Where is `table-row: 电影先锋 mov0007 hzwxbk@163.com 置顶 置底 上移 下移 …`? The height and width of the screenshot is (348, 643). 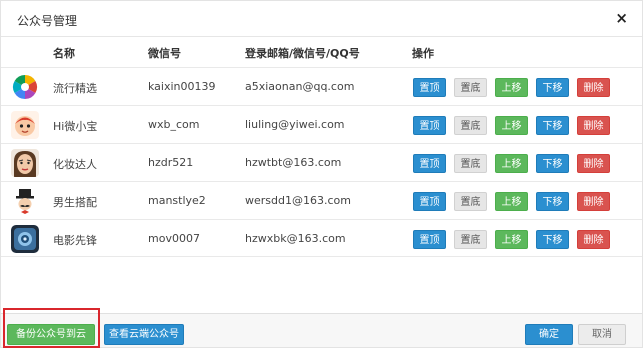
table-row: 电影先锋 mov0007 hzwxbk@163.com 置顶 置底 上移 下移 … is located at coordinates (321, 238).